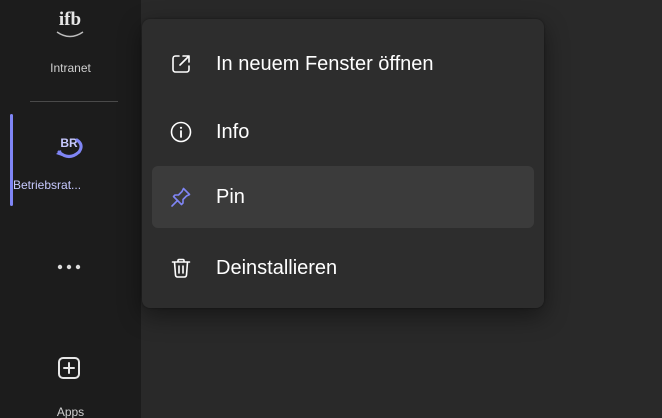  I want to click on ifb-logo-icon: ifb, so click(70, 23).